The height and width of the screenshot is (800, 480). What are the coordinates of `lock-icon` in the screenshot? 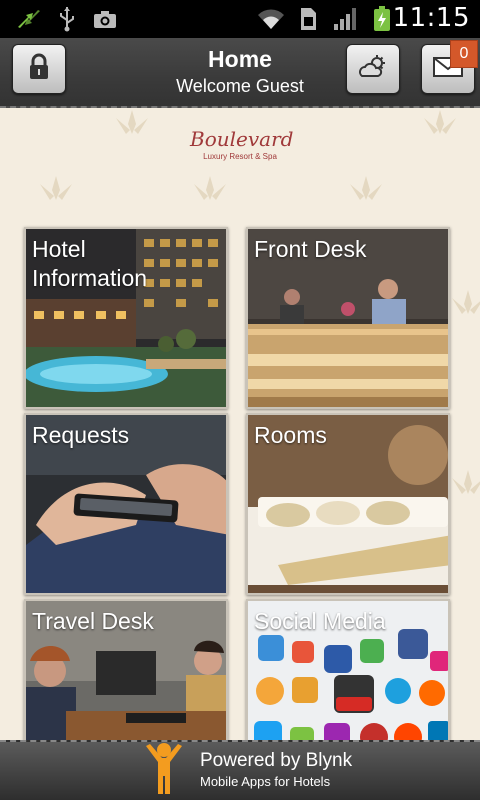 It's located at (39, 69).